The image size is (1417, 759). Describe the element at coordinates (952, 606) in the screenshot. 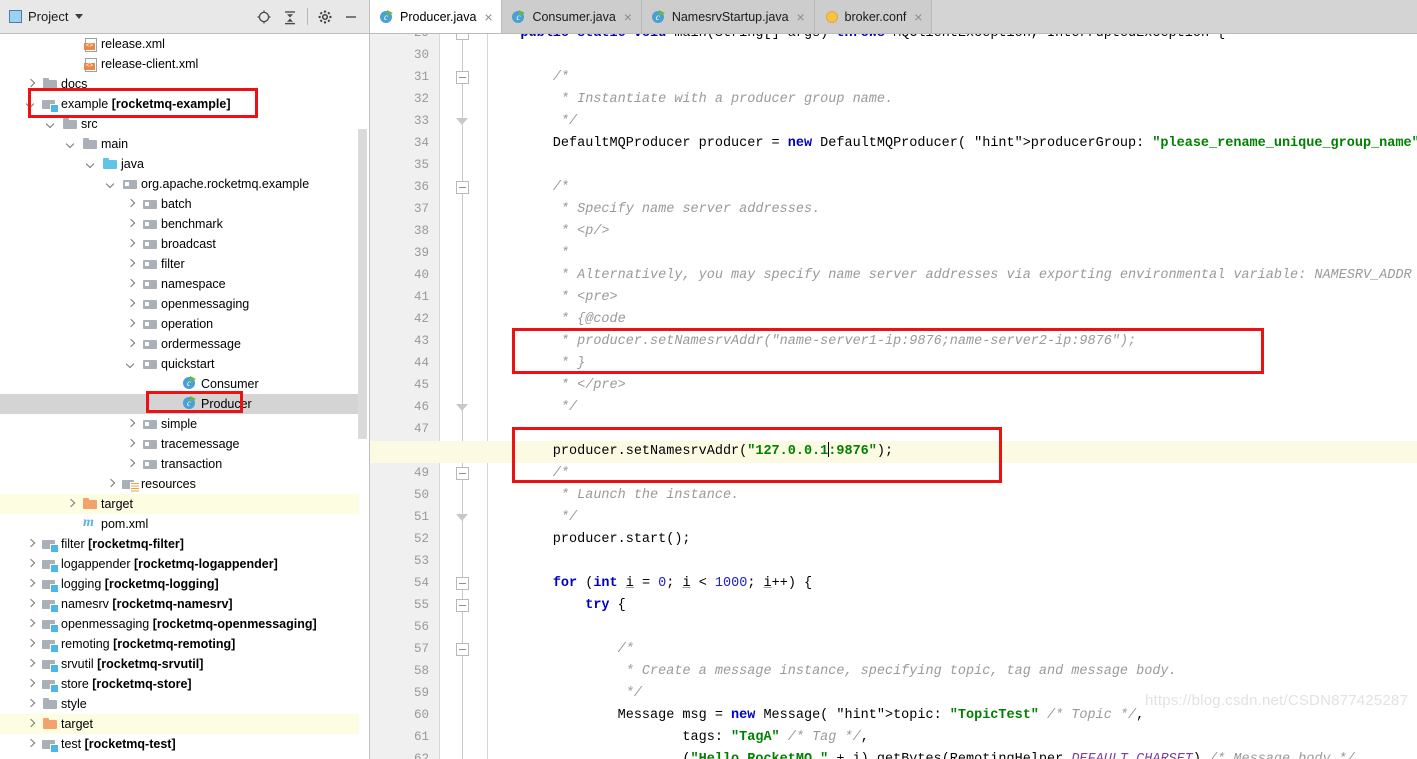

I see `code-line: try {` at that location.